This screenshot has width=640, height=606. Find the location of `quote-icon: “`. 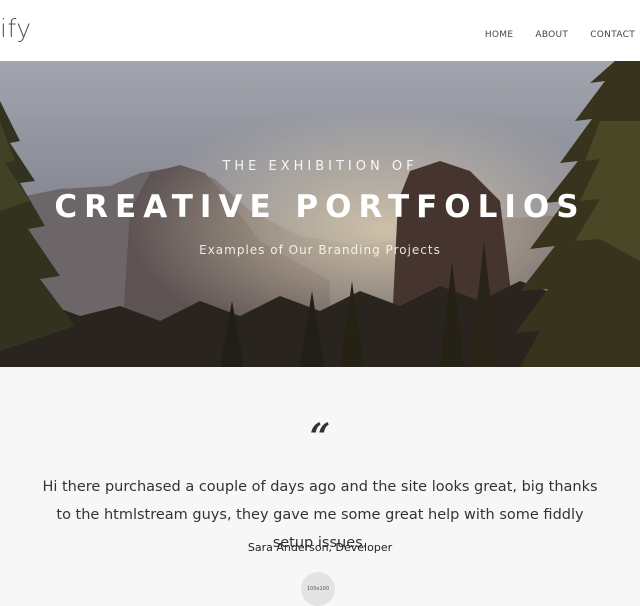

quote-icon: “ is located at coordinates (320, 437).